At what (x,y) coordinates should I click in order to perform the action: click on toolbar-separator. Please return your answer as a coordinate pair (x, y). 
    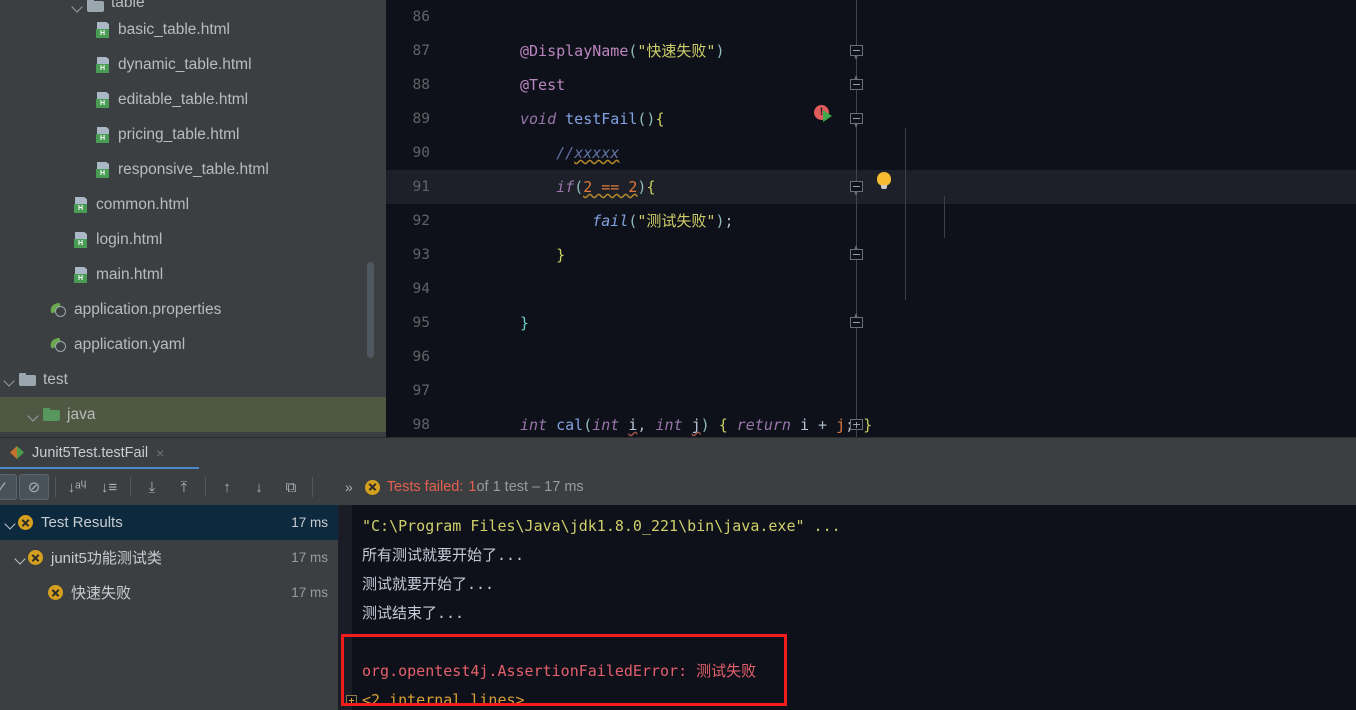
    Looking at the image, I should click on (130, 487).